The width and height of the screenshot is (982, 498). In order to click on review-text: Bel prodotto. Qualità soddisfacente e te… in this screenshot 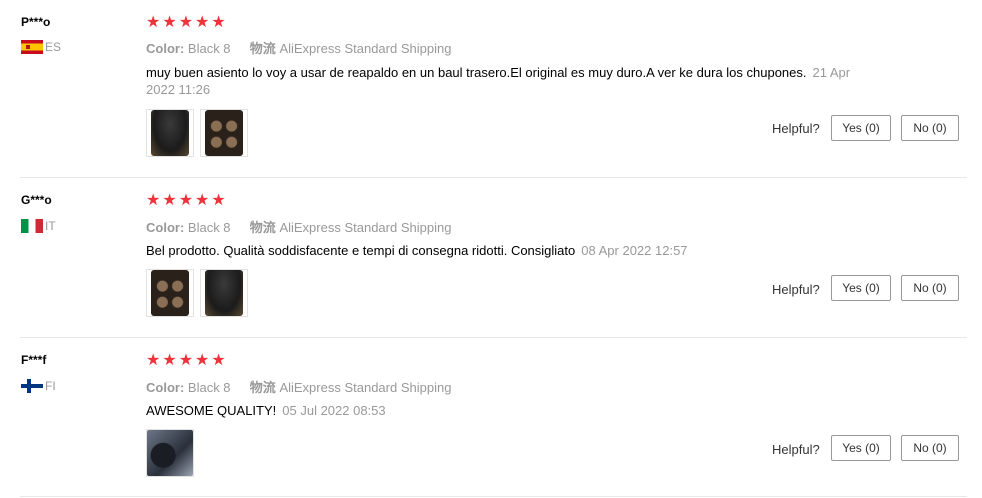, I will do `click(506, 250)`.